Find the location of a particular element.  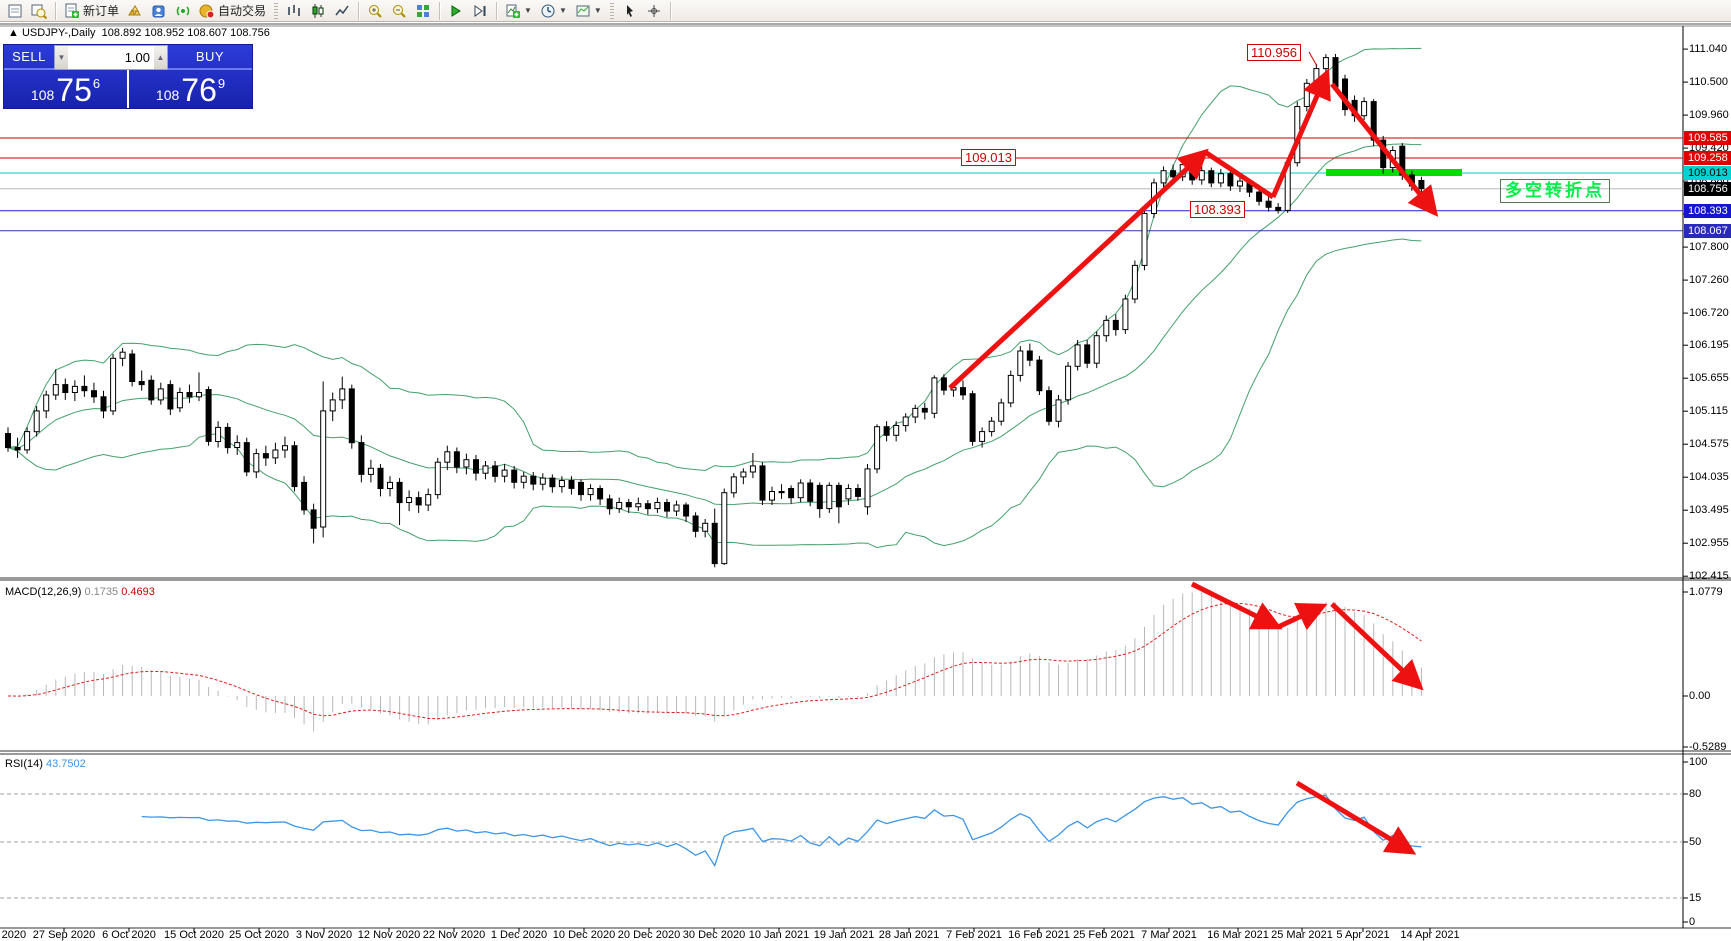

green-support-bar is located at coordinates (1394, 172).